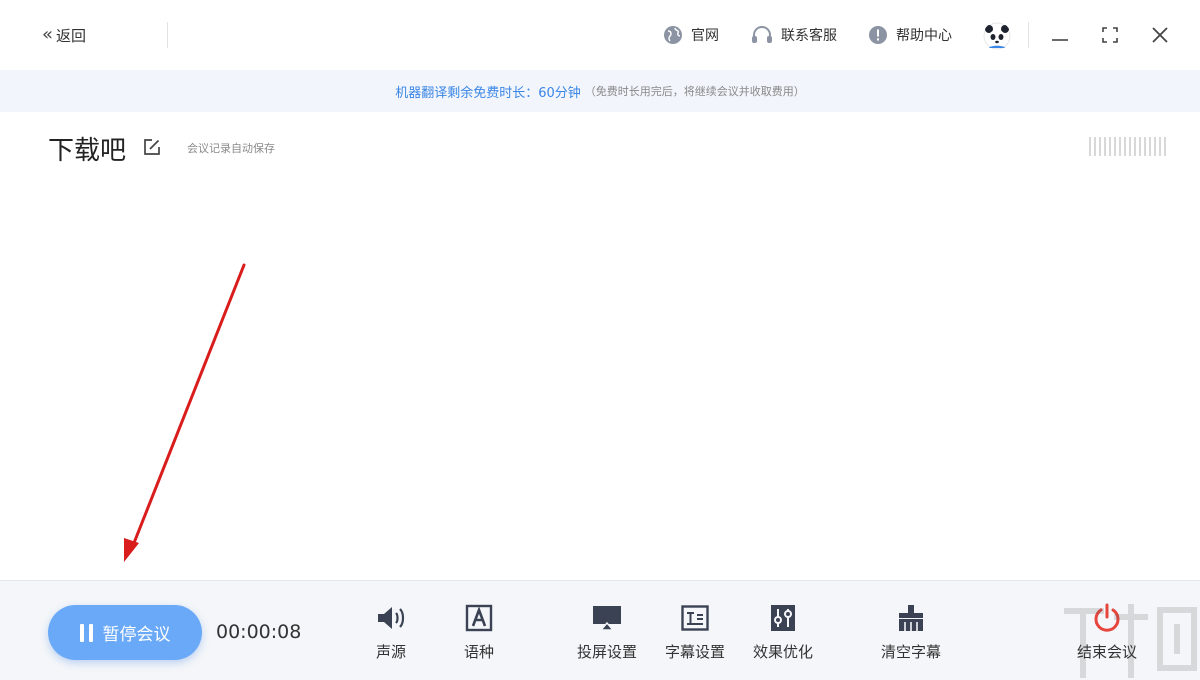 The width and height of the screenshot is (1200, 680). I want to click on edit-icon, so click(152, 147).